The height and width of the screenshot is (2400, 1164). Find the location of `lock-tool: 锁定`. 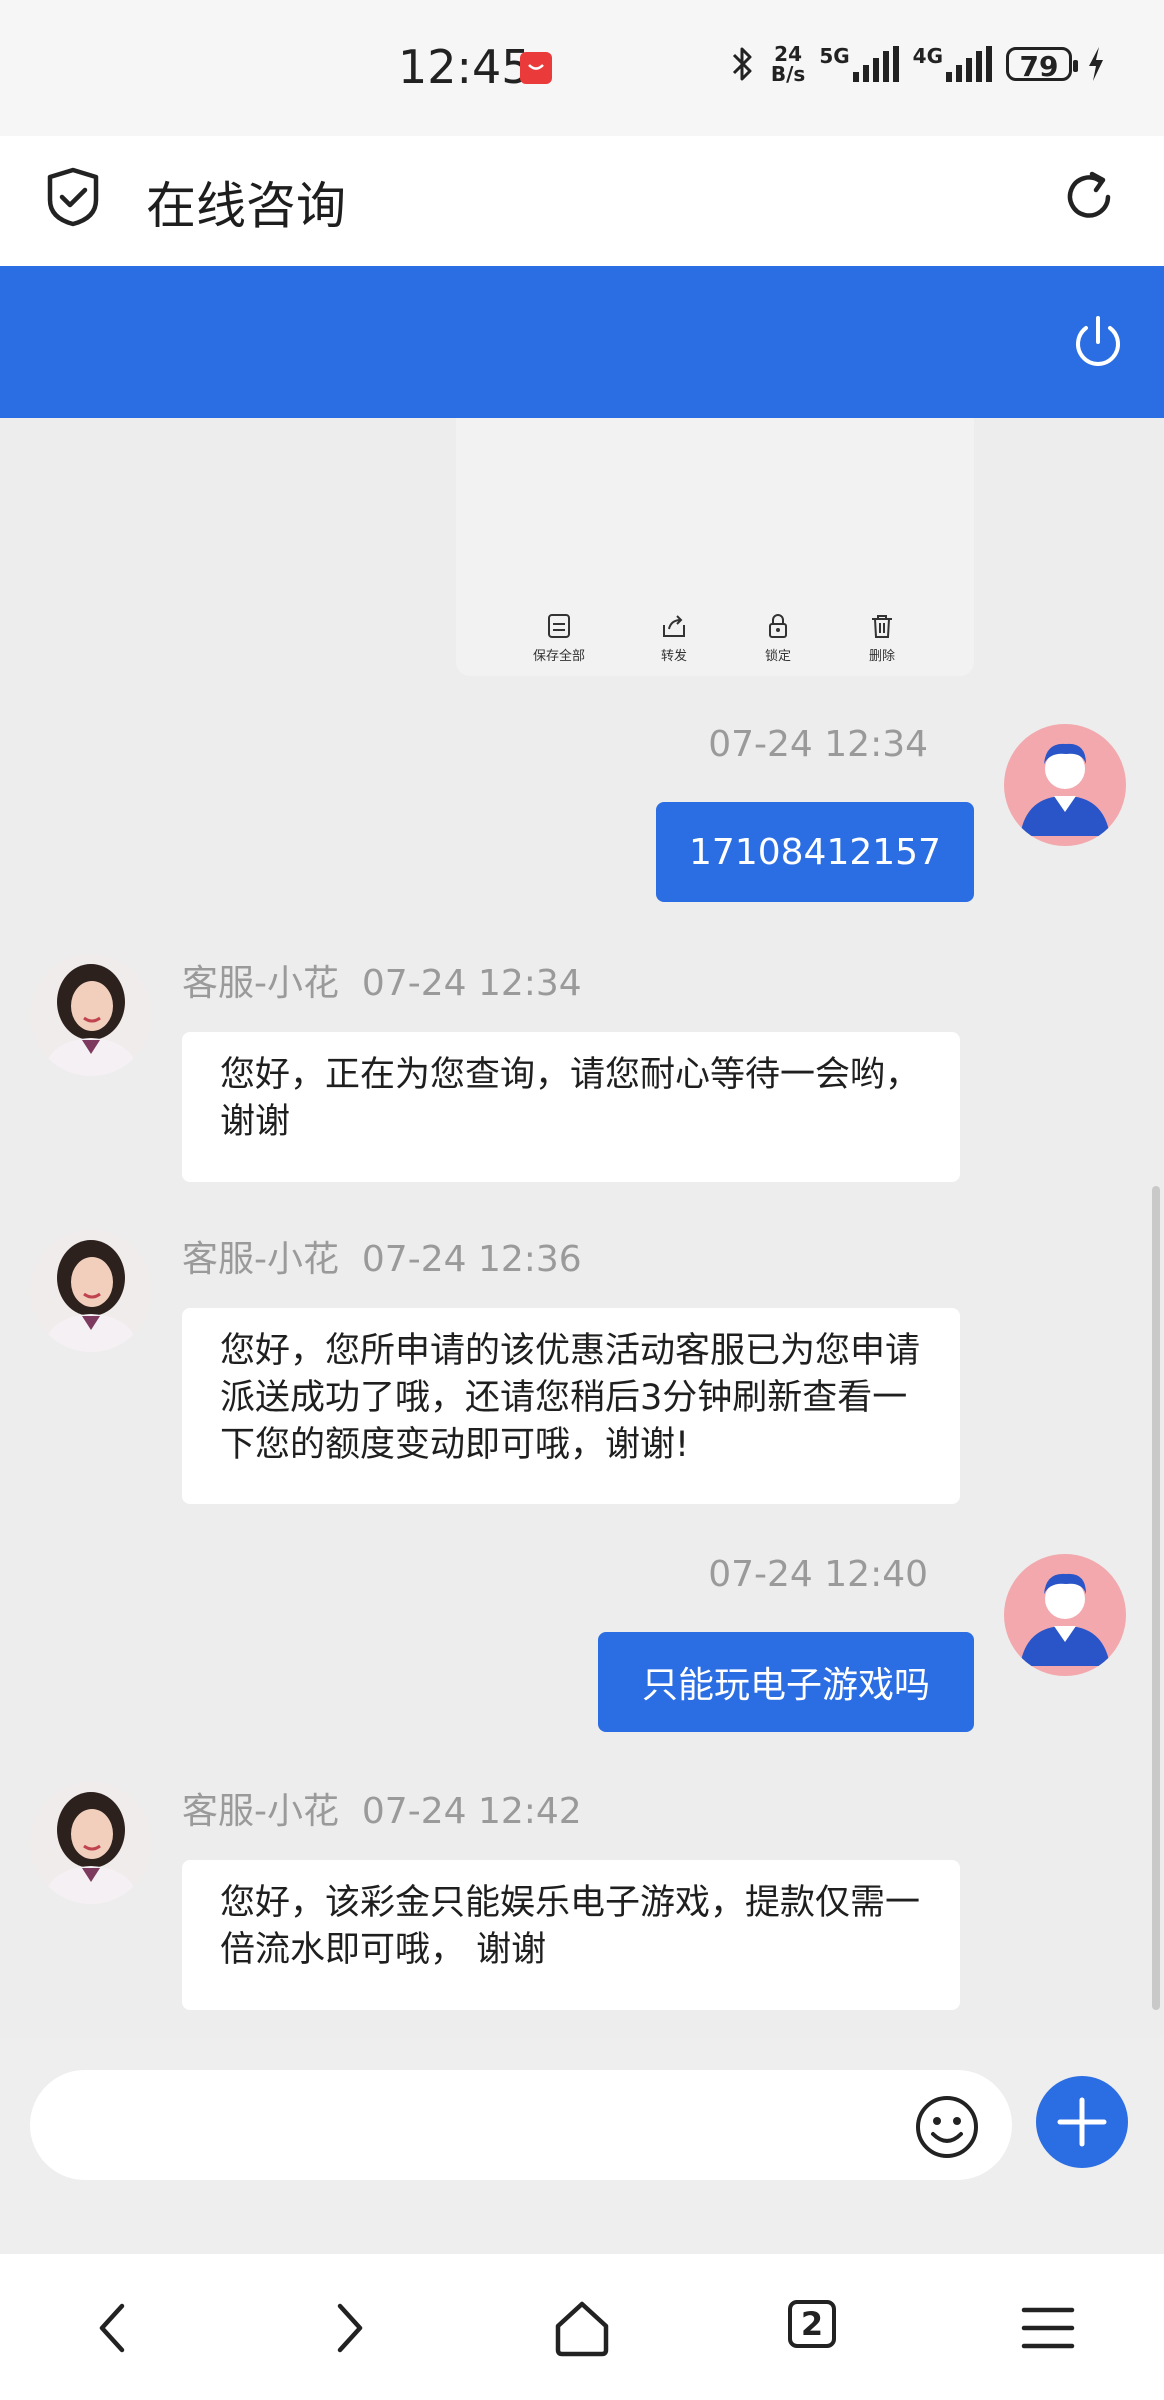

lock-tool: 锁定 is located at coordinates (778, 637).